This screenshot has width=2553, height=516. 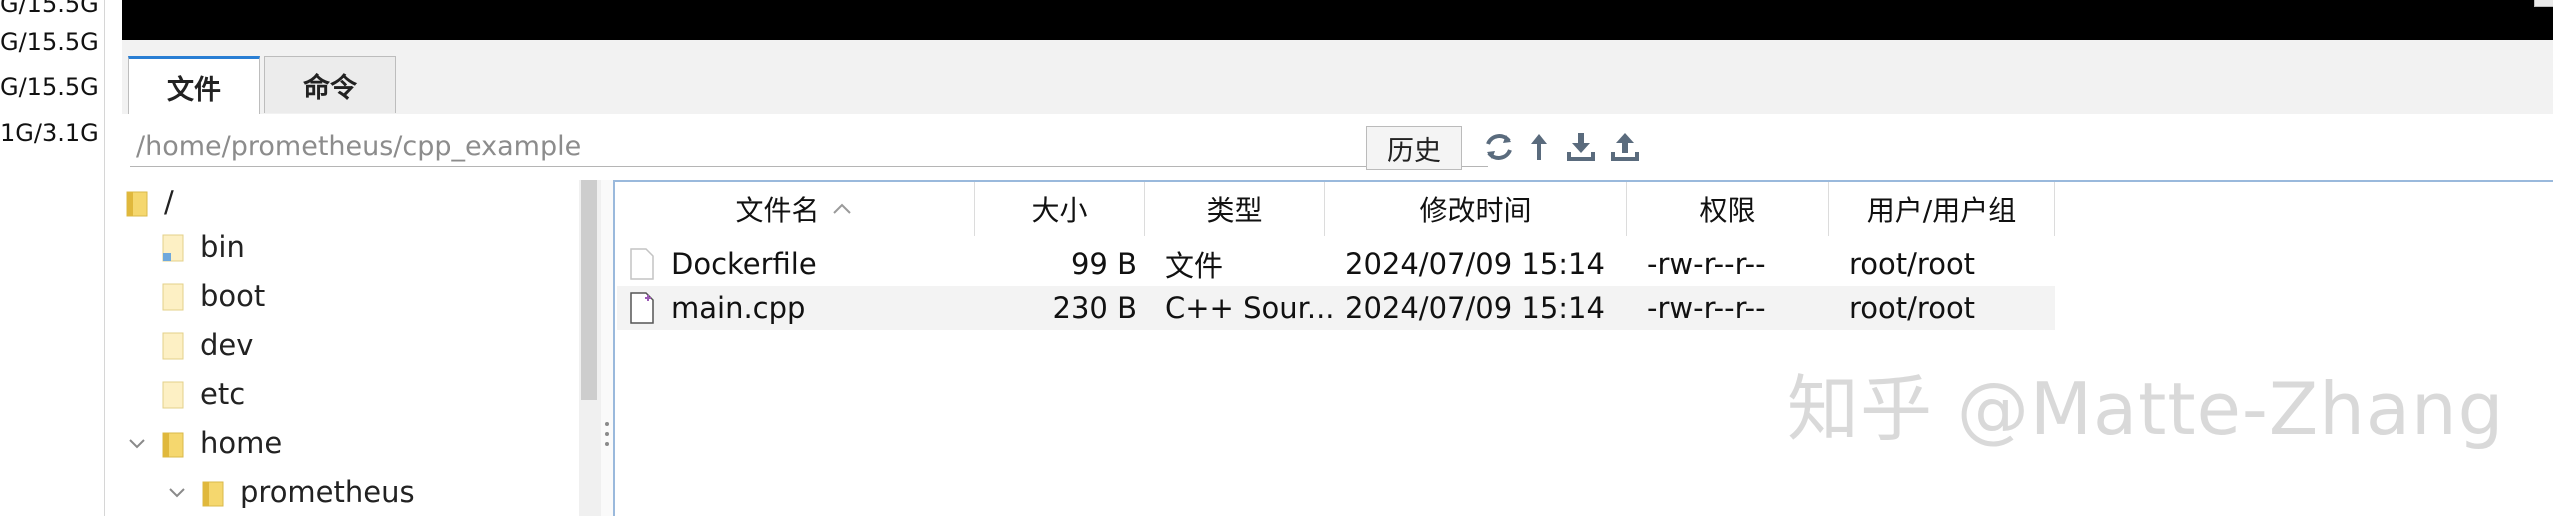 I want to click on tree-item-prometheus: prometheus, so click(x=307, y=492).